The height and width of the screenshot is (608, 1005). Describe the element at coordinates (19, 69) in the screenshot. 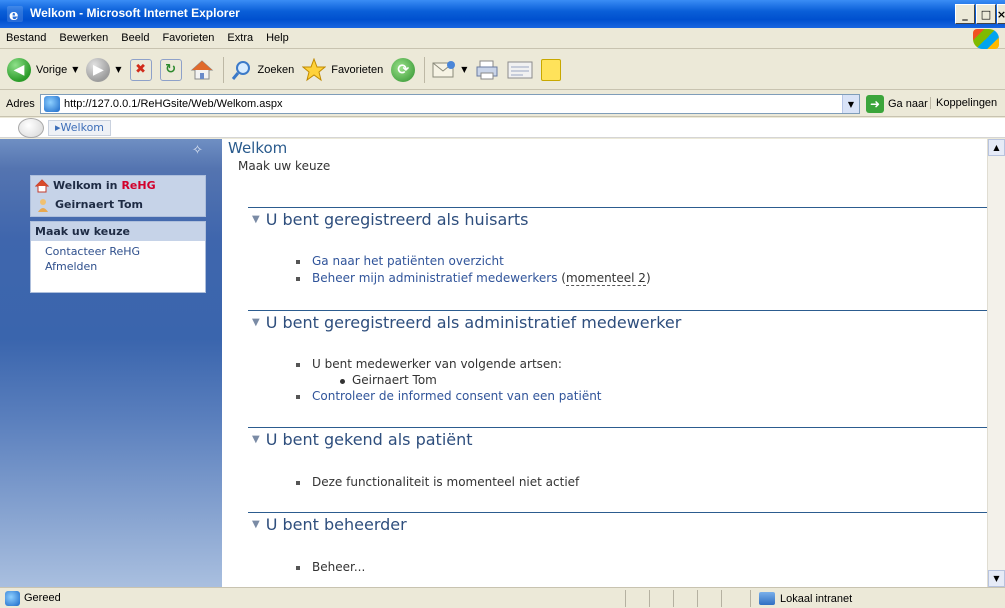

I see `back-arrow-icon: ◀` at that location.